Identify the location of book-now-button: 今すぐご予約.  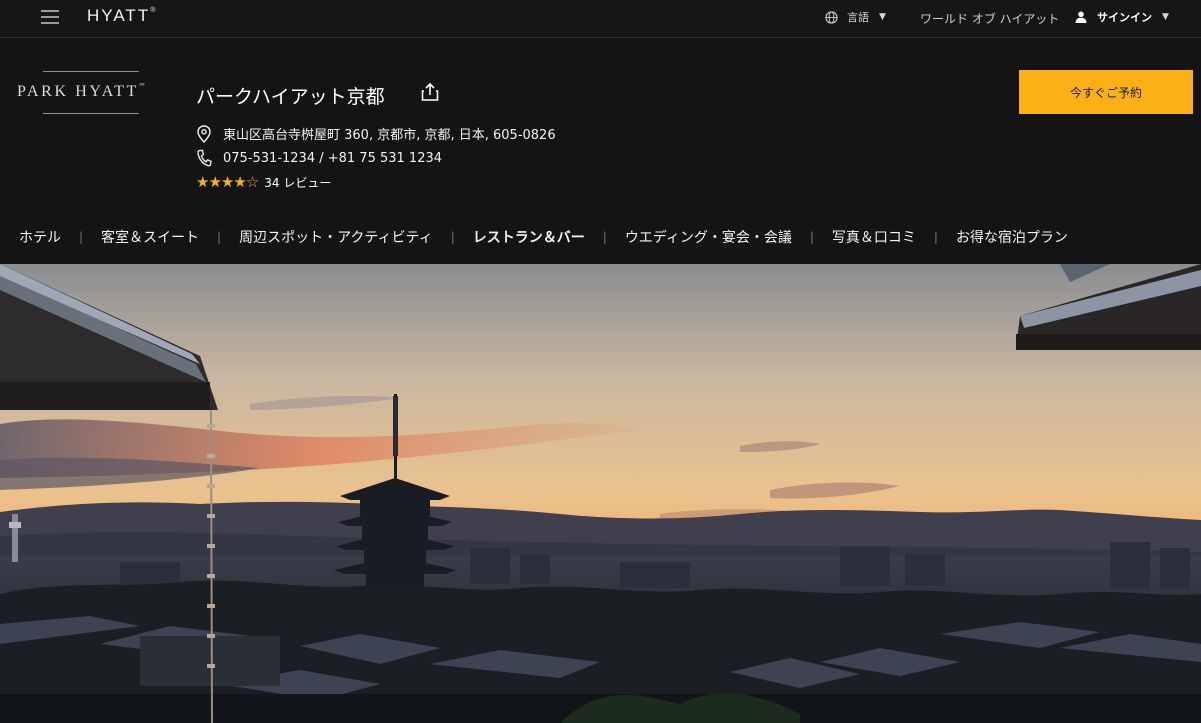
(1106, 92).